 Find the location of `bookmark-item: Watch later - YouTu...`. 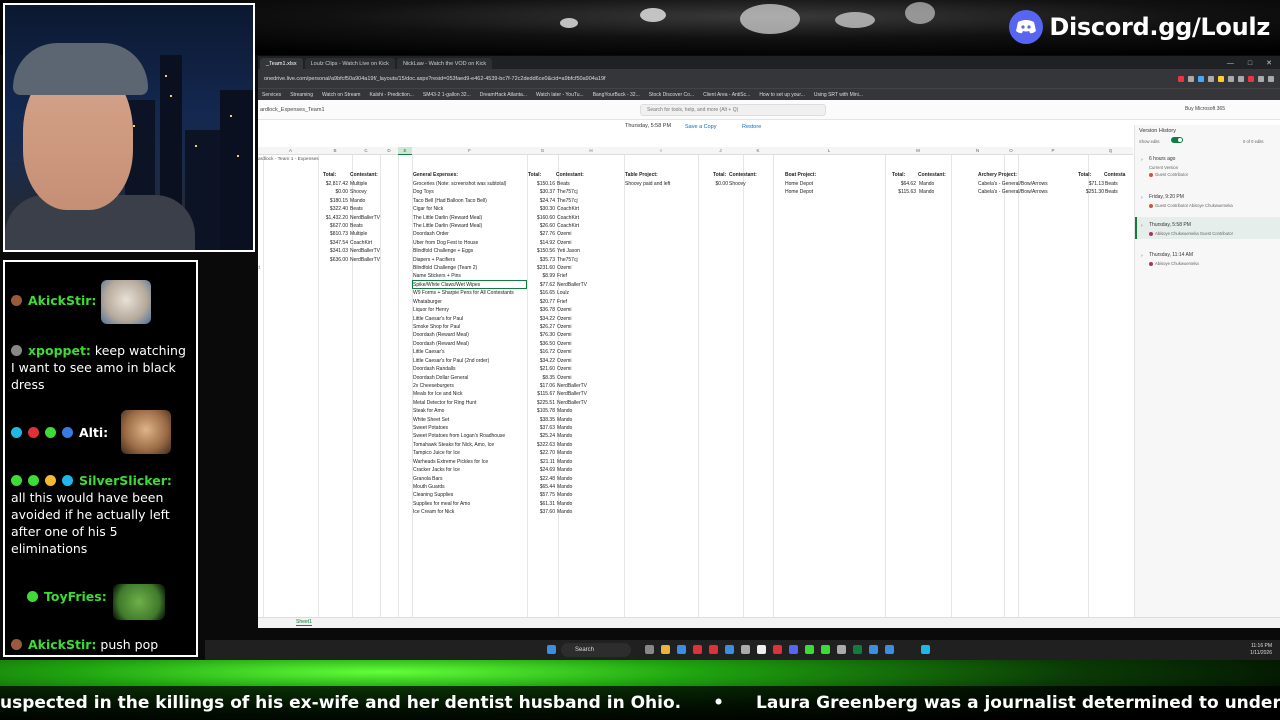

bookmark-item: Watch later - YouTu... is located at coordinates (560, 95).